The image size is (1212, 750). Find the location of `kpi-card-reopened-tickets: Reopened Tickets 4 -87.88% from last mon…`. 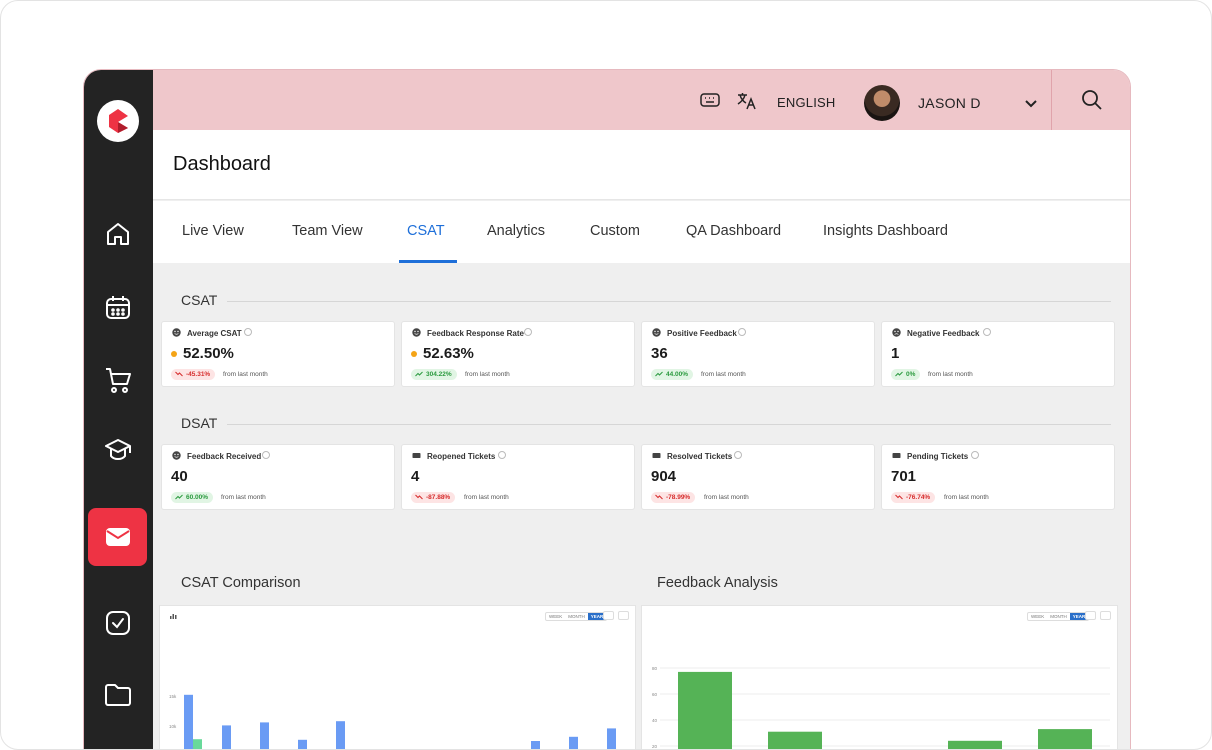

kpi-card-reopened-tickets: Reopened Tickets 4 -87.88% from last mon… is located at coordinates (518, 477).